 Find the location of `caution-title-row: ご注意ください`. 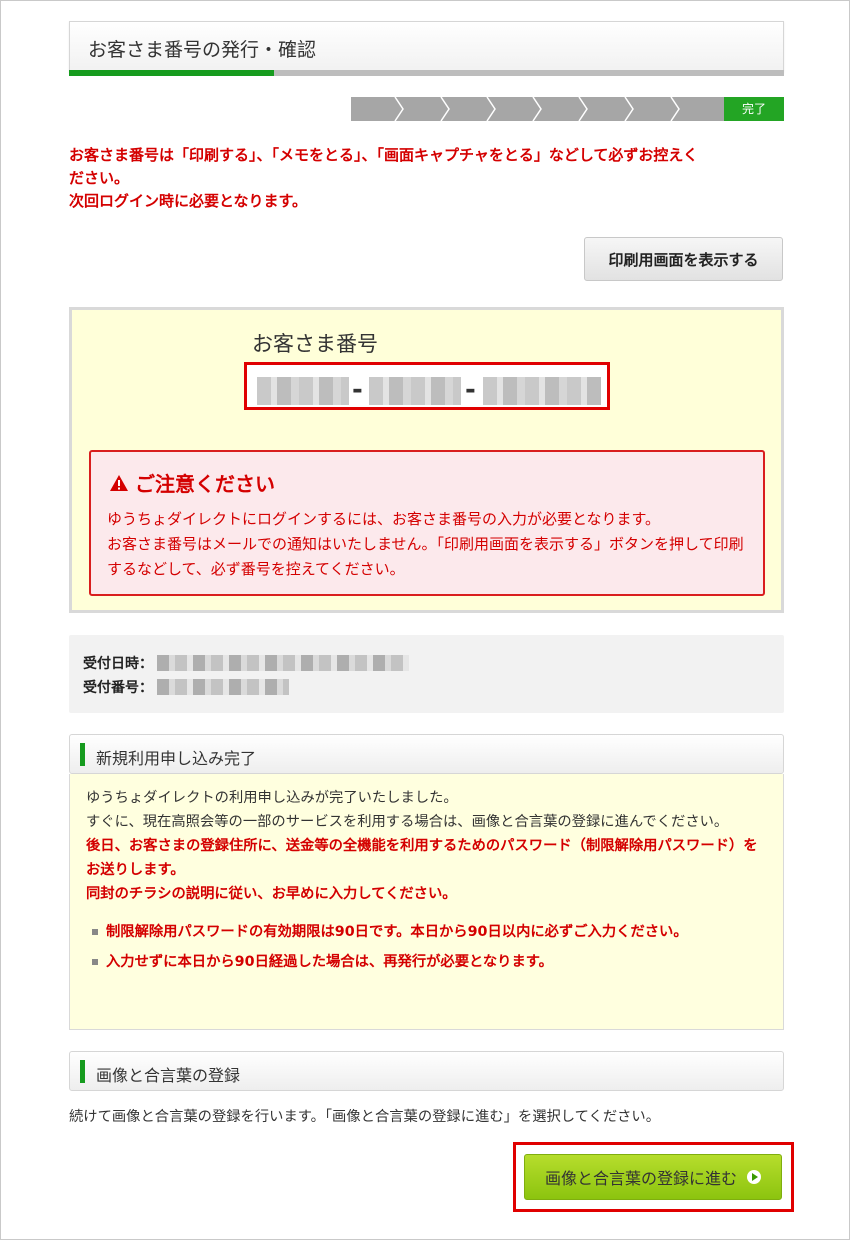

caution-title-row: ご注意ください is located at coordinates (192, 482).